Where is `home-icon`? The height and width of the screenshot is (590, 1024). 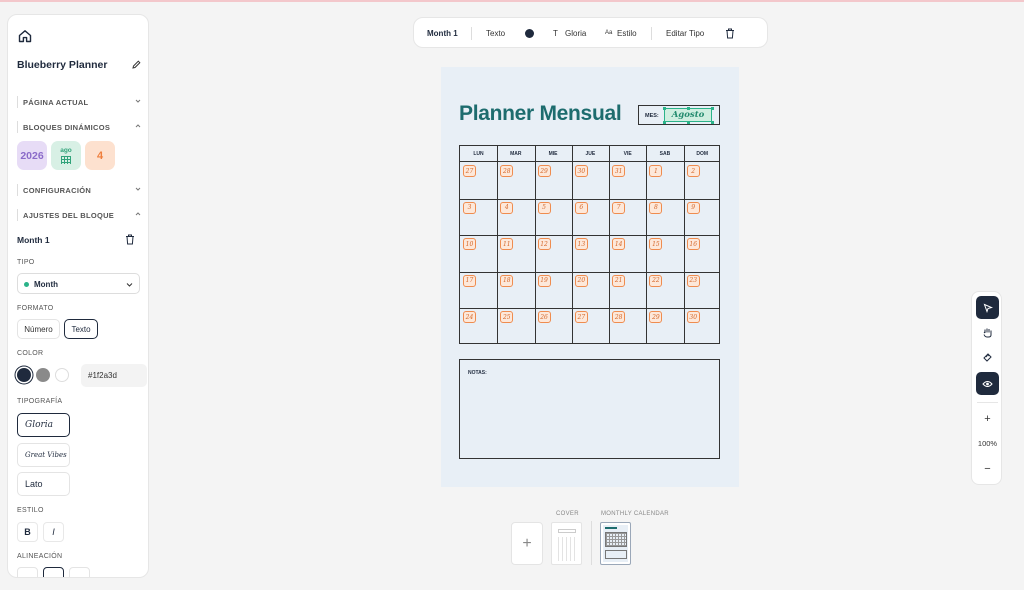 home-icon is located at coordinates (25, 36).